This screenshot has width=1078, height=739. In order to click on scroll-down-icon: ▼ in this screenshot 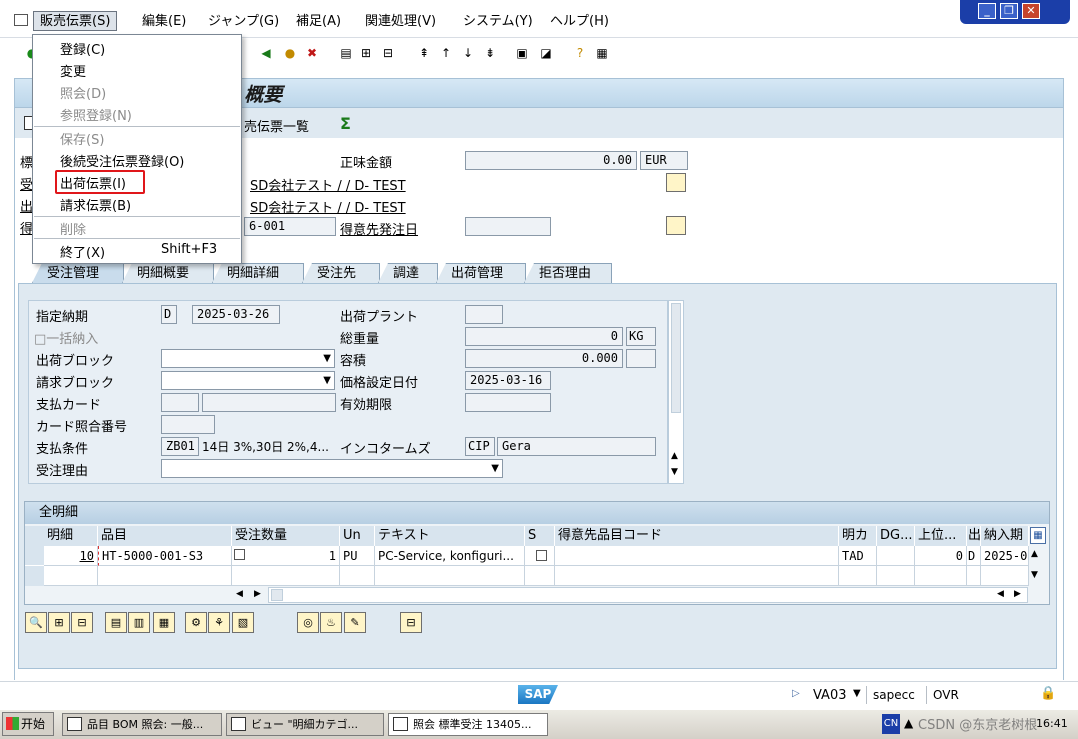, I will do `click(674, 472)`.